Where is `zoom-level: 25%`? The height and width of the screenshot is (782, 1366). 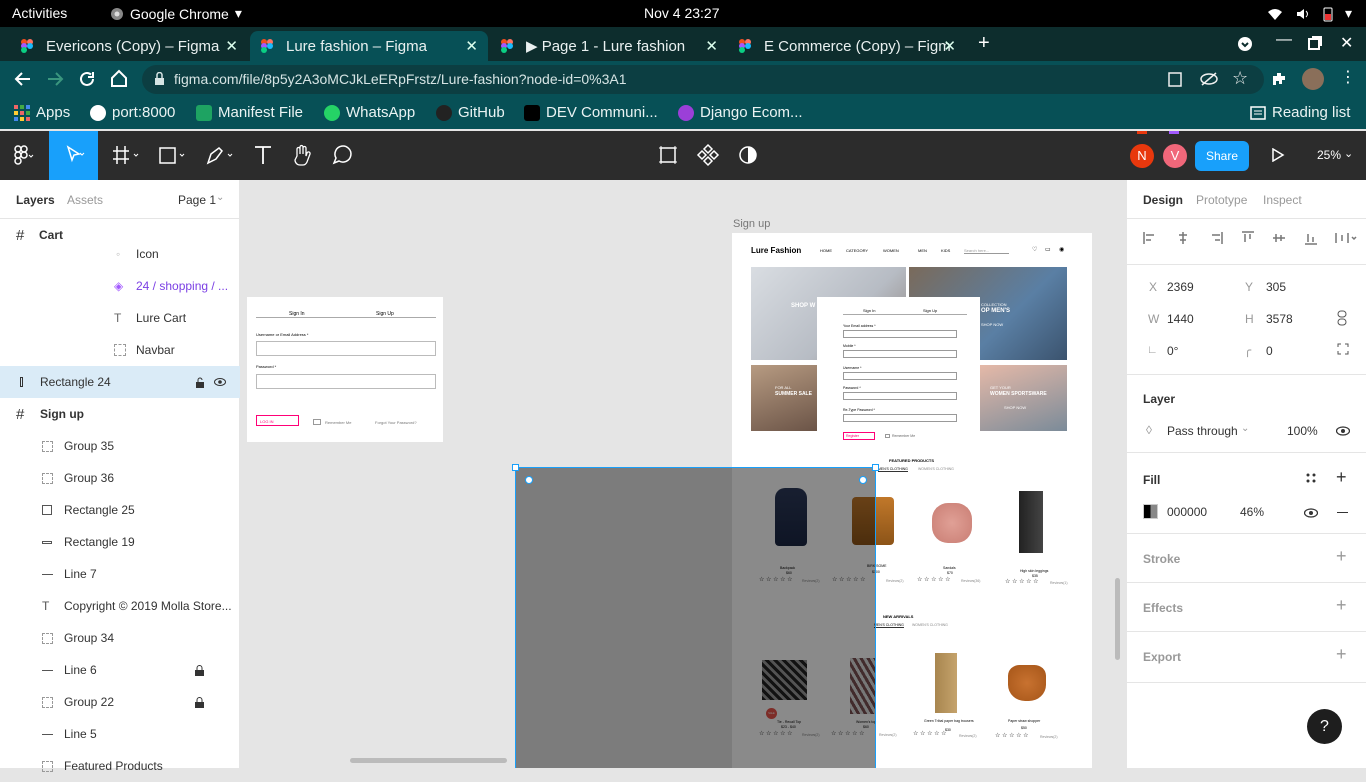
zoom-level: 25% is located at coordinates (1329, 155).